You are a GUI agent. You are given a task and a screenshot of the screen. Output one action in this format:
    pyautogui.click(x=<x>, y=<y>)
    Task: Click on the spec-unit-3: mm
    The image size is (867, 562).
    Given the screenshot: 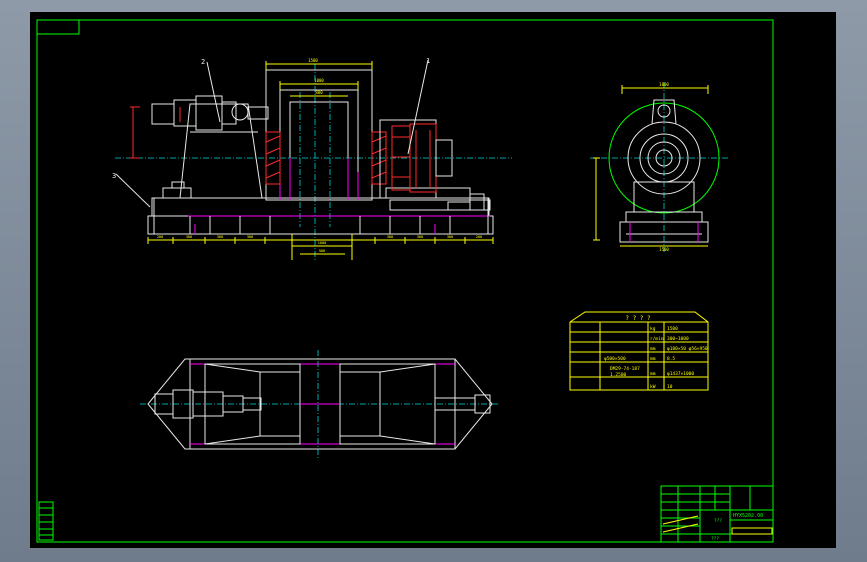 What is the action you would take?
    pyautogui.click(x=653, y=349)
    